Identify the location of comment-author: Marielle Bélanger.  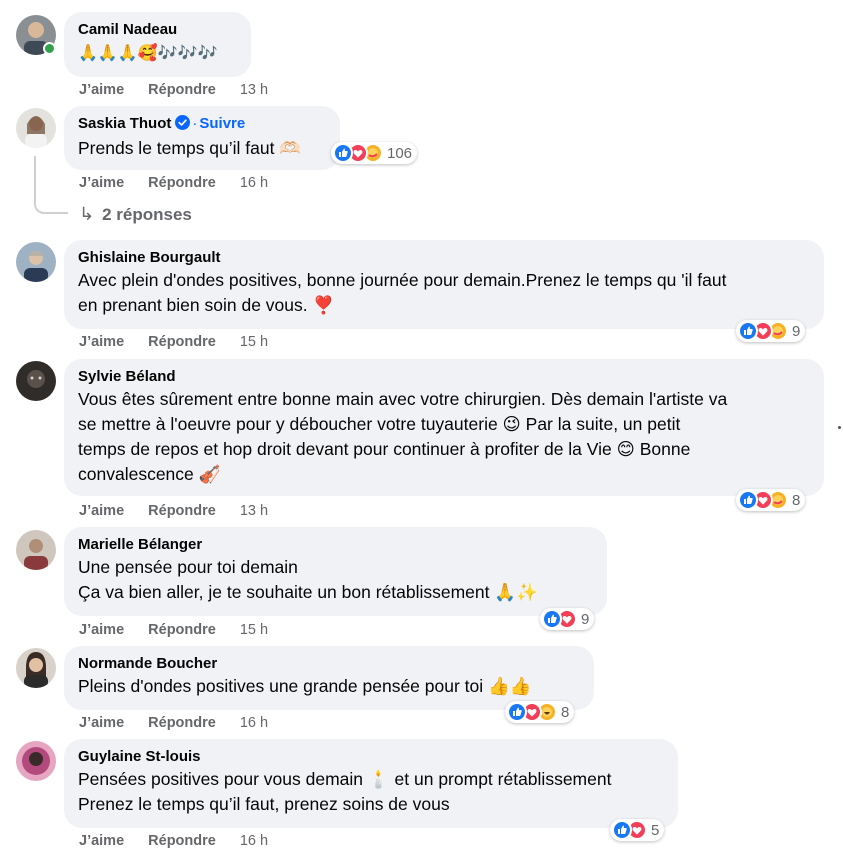
(335, 545).